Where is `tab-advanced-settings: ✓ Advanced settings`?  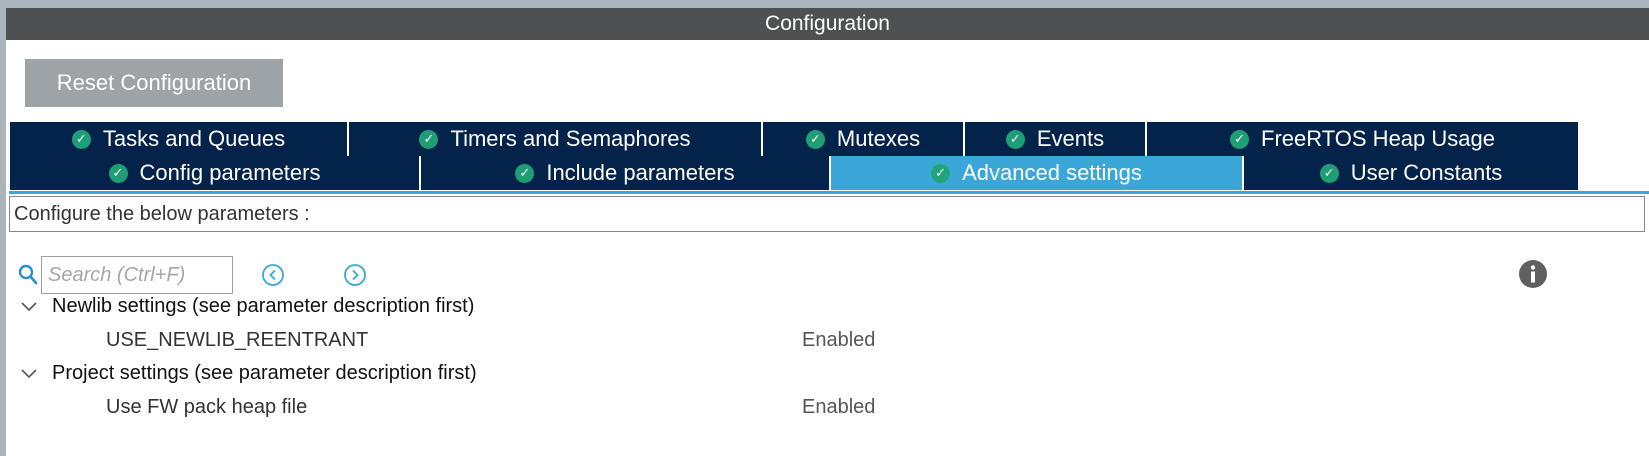 tab-advanced-settings: ✓ Advanced settings is located at coordinates (1037, 173).